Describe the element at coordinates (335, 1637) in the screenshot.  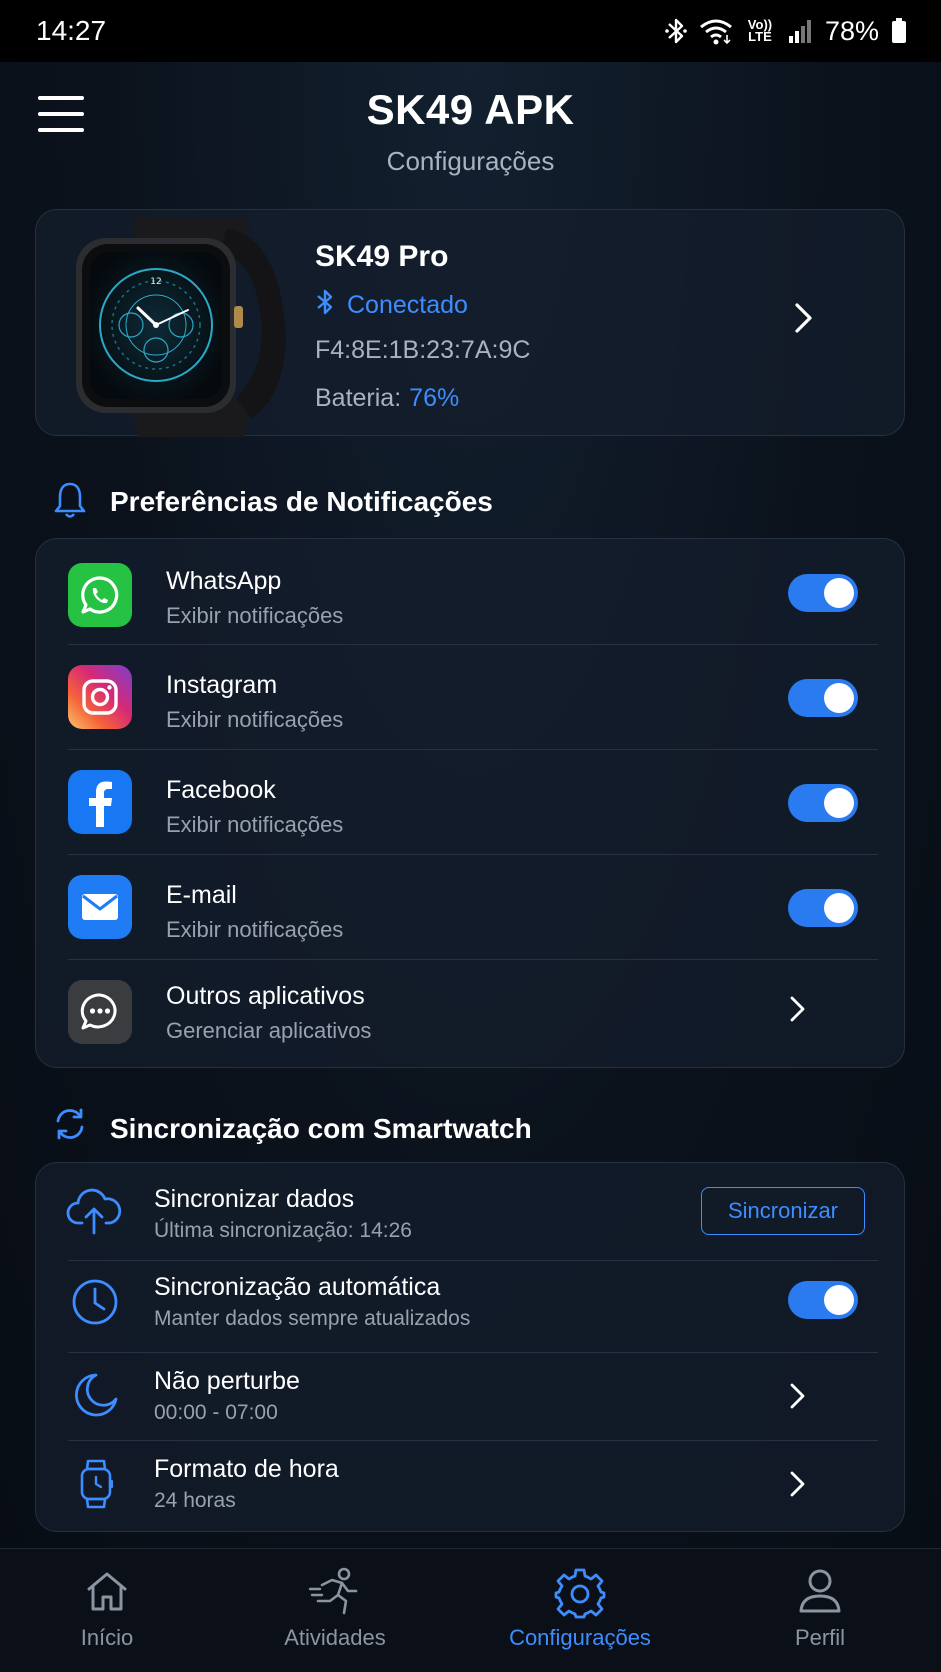
I see `nav-label: Atividades` at that location.